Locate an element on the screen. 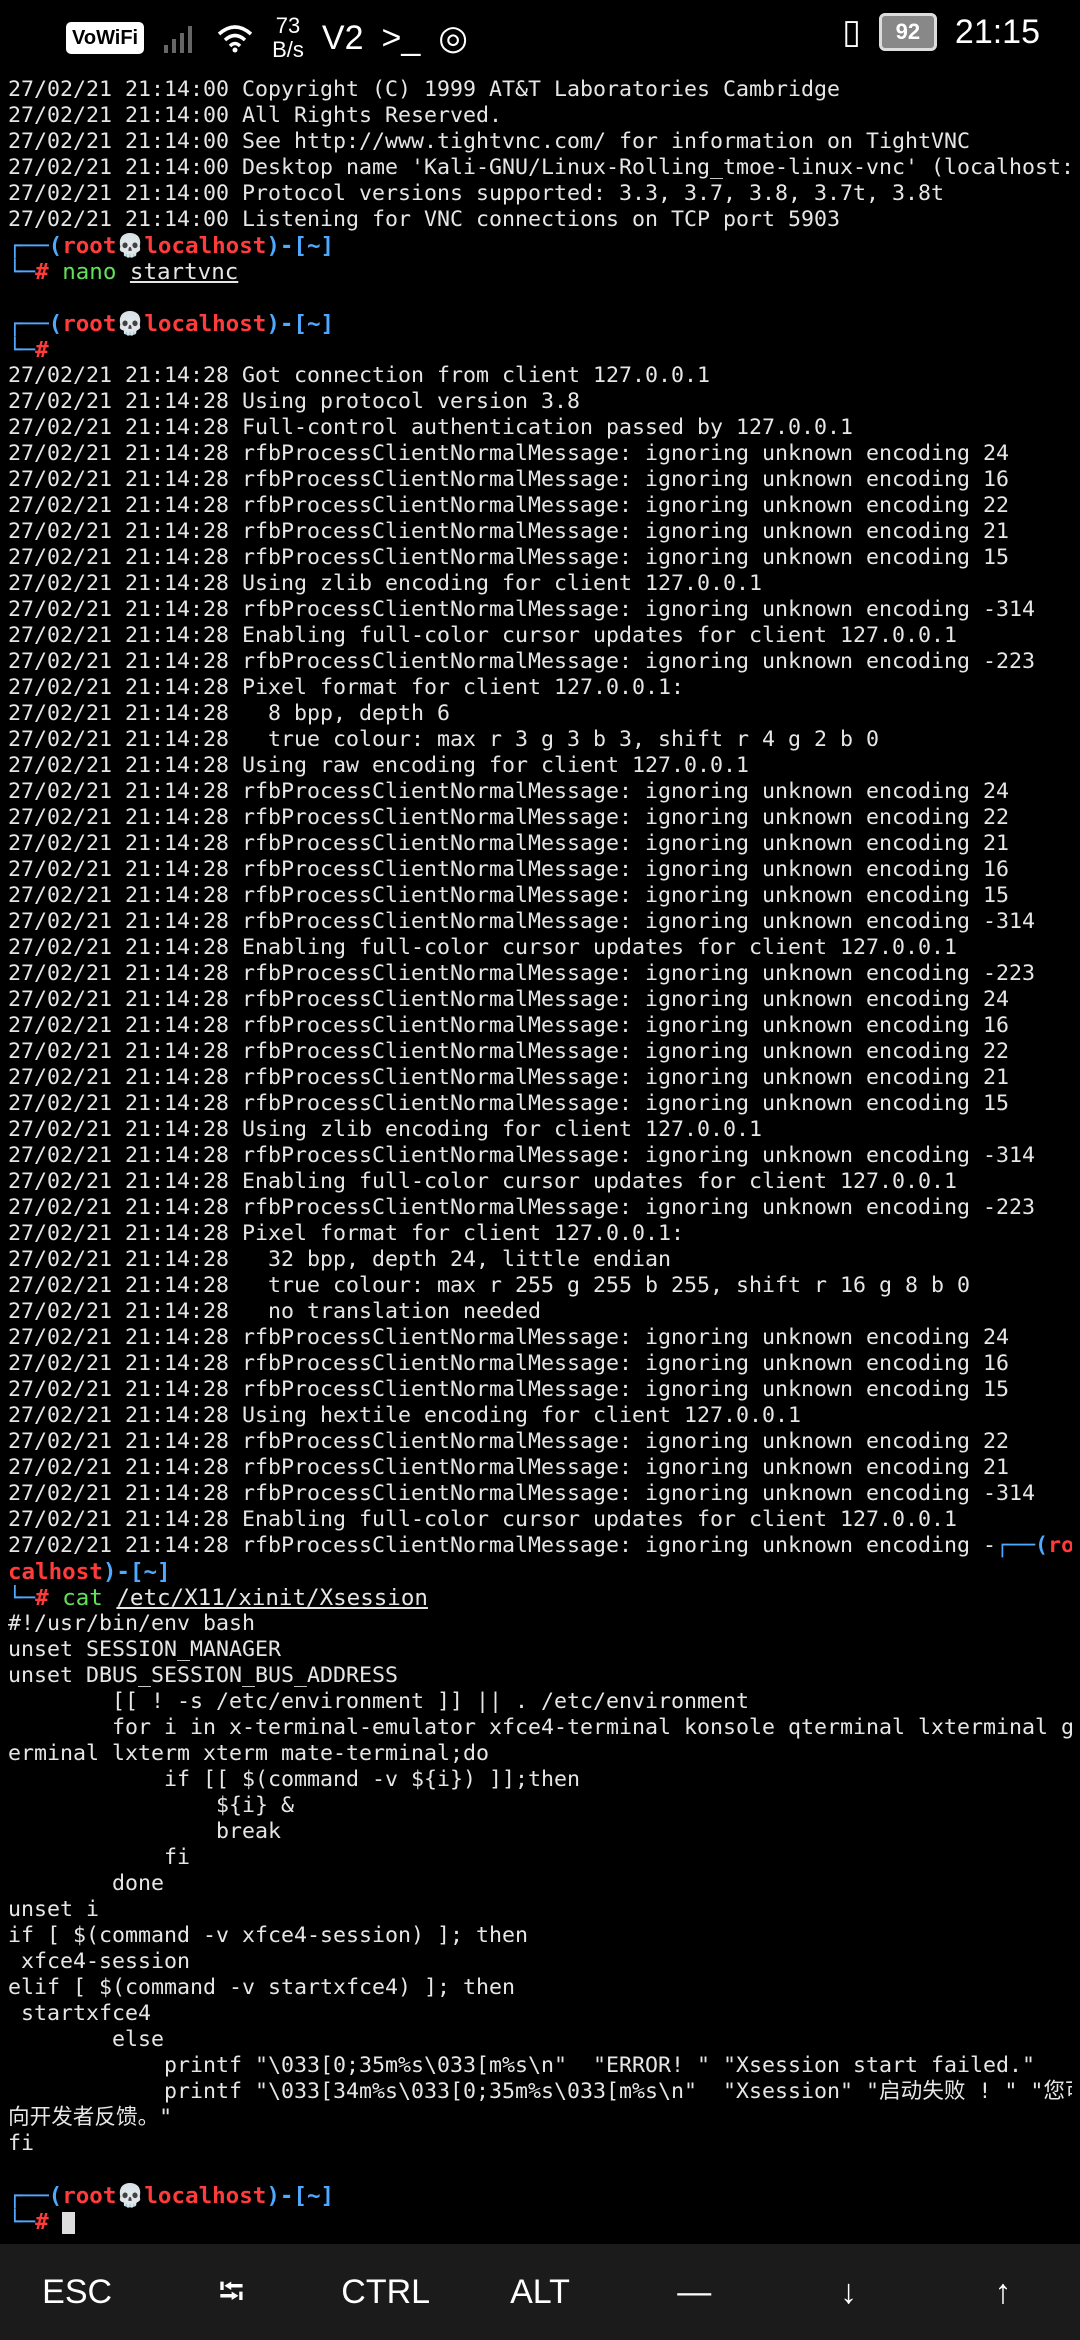  file-line: if [ $(command -v xfce4-session) ]; then is located at coordinates (268, 1935).